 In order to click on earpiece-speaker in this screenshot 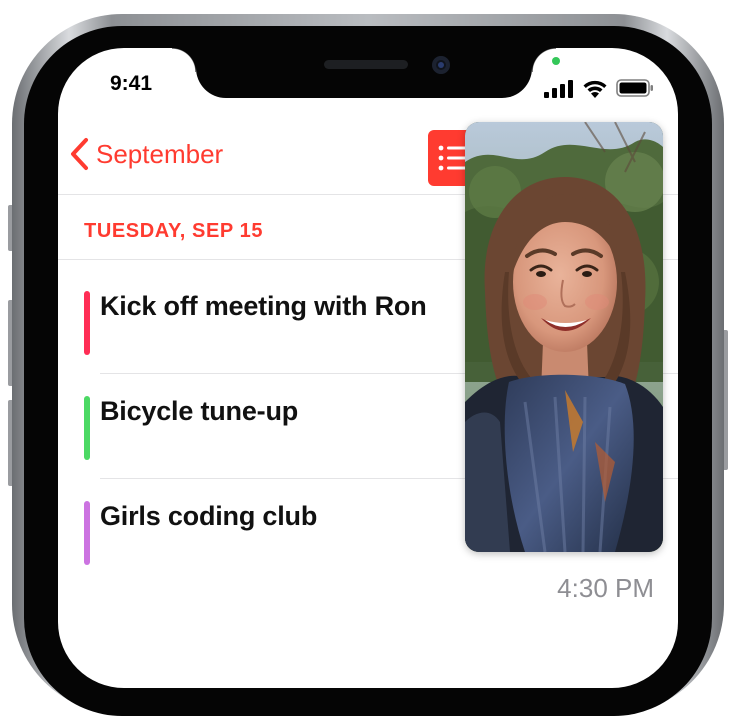, I will do `click(366, 64)`.